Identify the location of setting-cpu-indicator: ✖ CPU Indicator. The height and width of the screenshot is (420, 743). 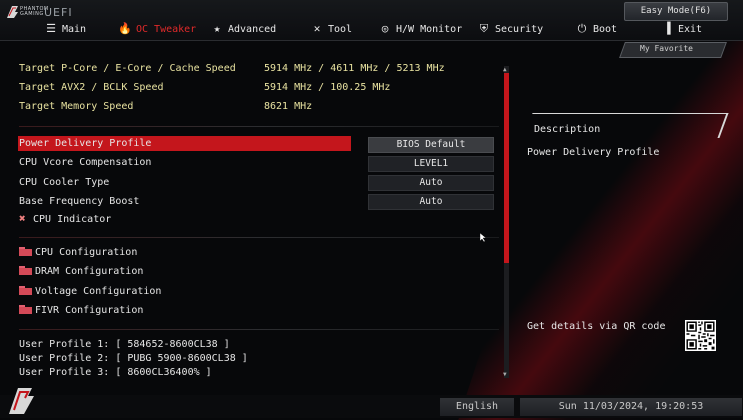
(65, 219).